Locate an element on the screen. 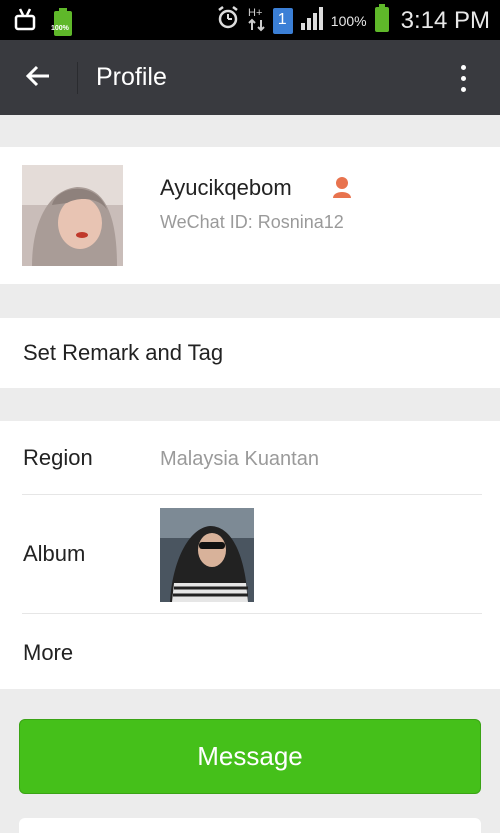 The width and height of the screenshot is (500, 833). signal-icon is located at coordinates (312, 20).